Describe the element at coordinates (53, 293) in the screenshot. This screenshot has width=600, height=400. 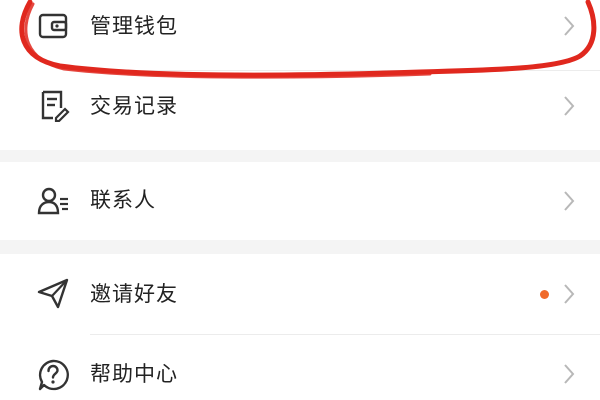
I see `paper-plane-icon` at that location.